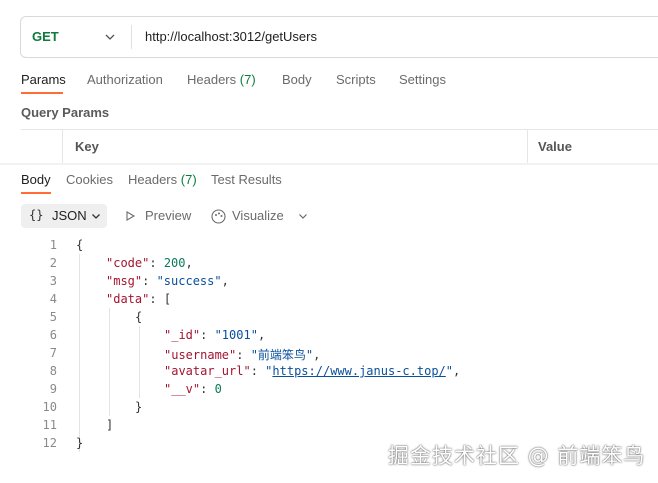  I want to click on query-params-table: Key Value, so click(339, 146).